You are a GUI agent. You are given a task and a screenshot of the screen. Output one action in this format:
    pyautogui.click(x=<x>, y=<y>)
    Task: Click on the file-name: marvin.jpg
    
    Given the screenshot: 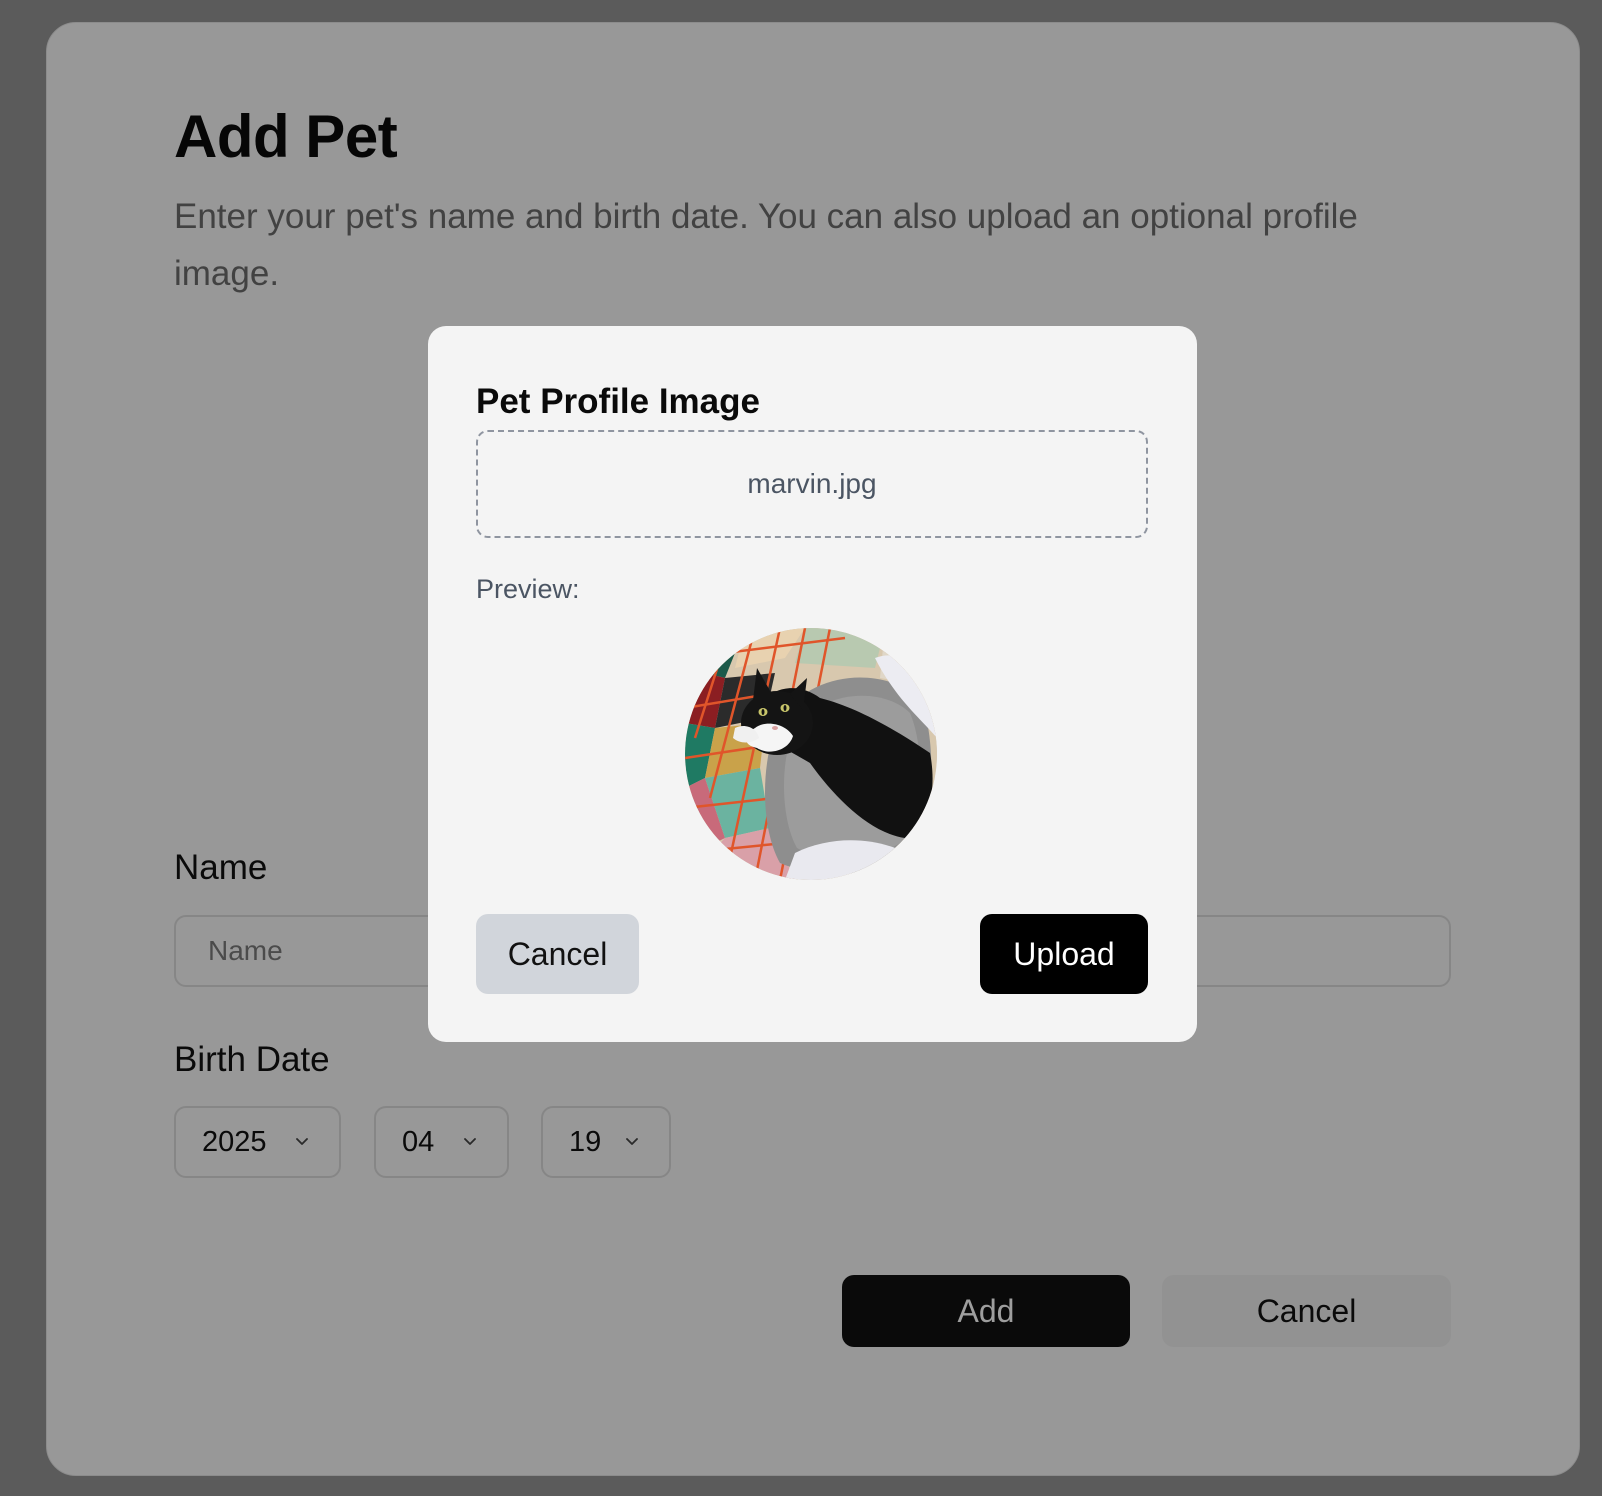 What is the action you would take?
    pyautogui.click(x=812, y=483)
    